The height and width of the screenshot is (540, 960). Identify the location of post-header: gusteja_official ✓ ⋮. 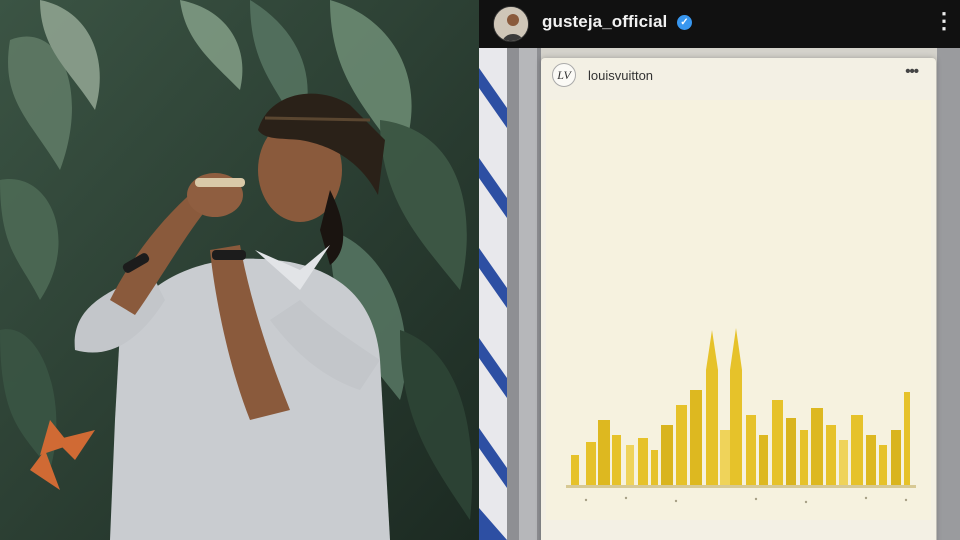
(719, 24).